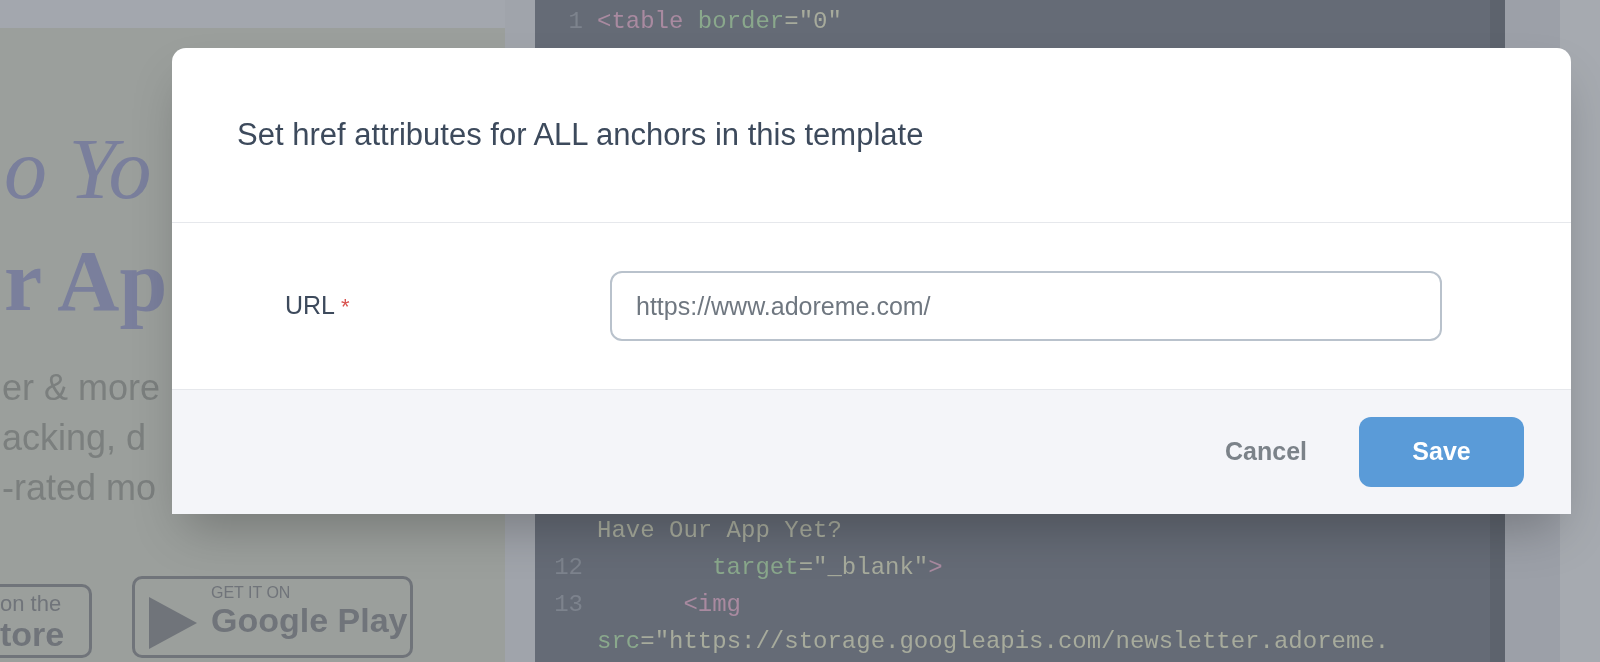 The image size is (1600, 662). Describe the element at coordinates (173, 623) in the screenshot. I see `play-icon` at that location.